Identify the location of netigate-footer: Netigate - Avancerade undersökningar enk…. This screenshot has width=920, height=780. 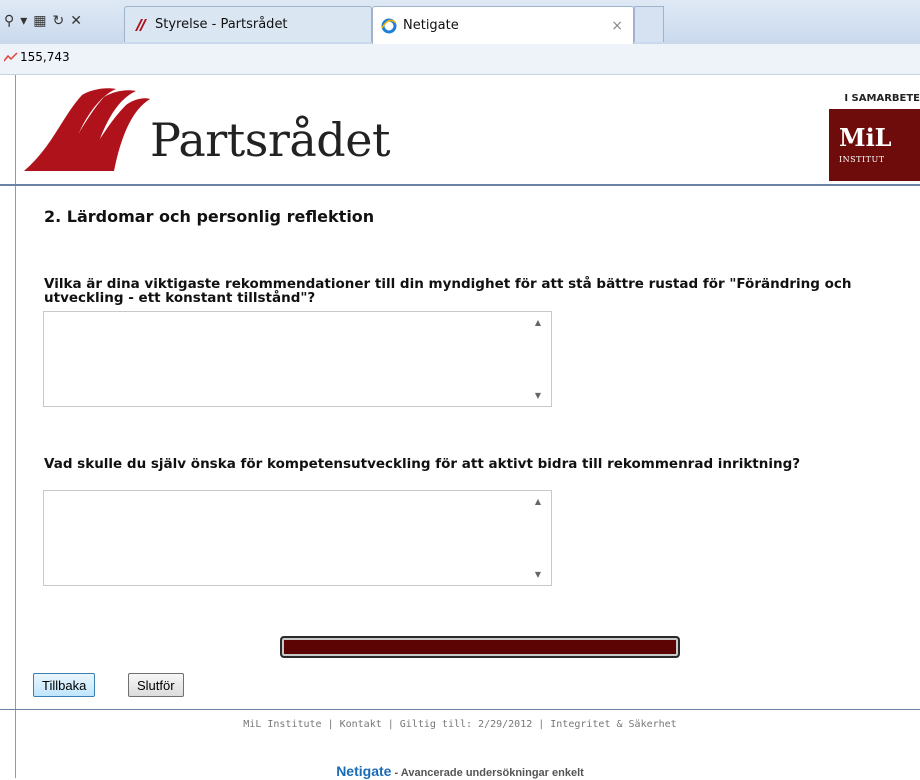
(460, 770).